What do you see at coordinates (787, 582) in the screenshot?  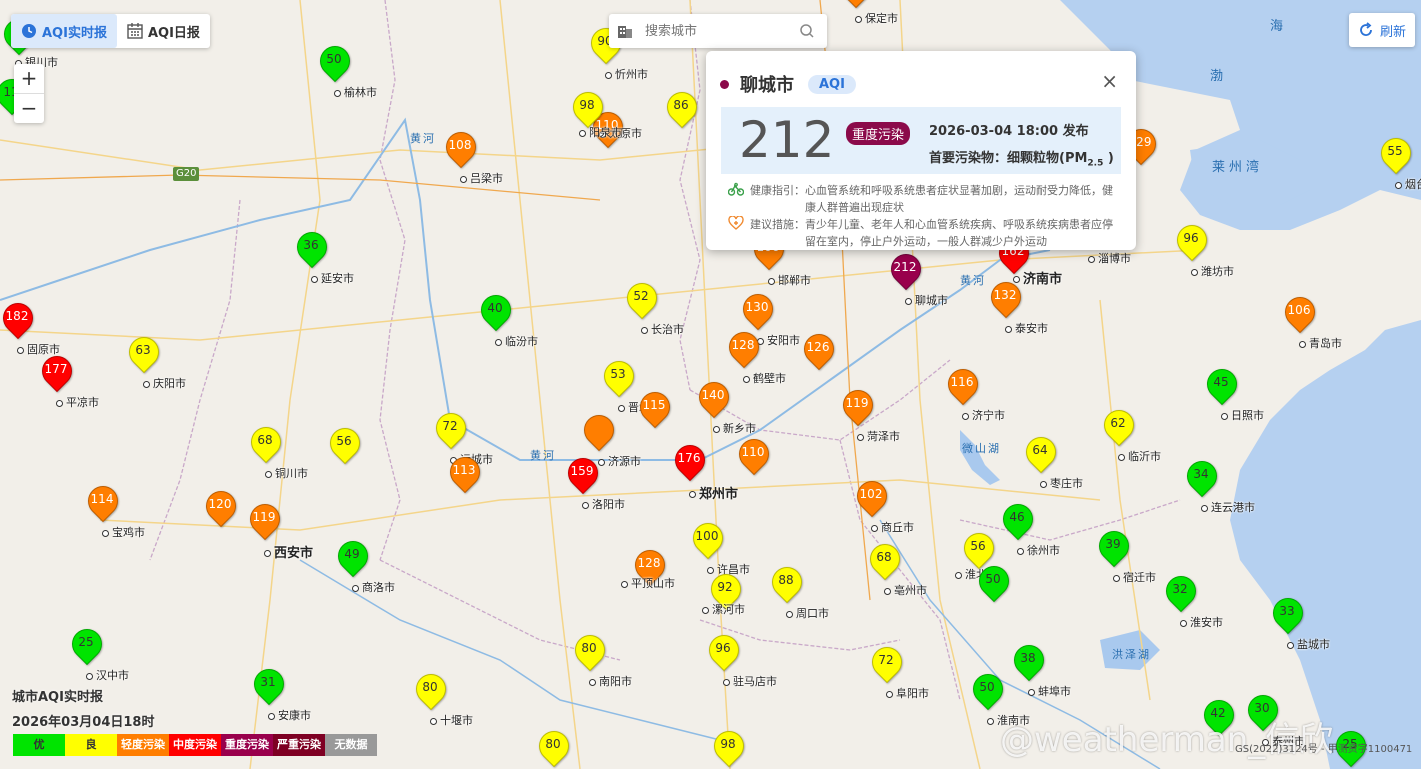 I see `aqi-marker: 88` at bounding box center [787, 582].